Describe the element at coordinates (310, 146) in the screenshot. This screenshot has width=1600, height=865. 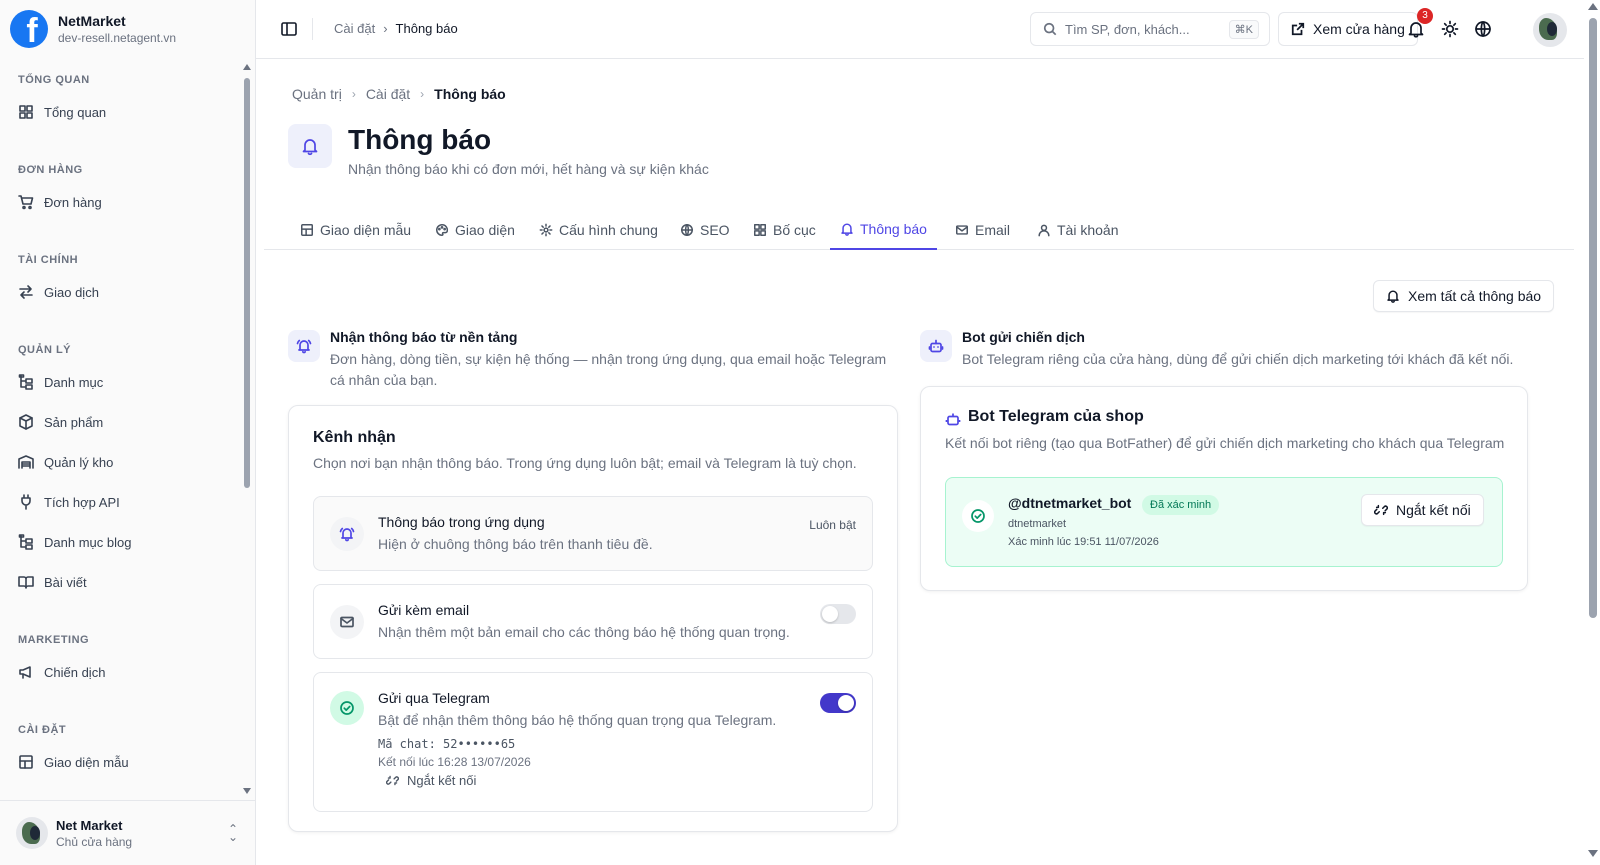
I see `page-header-icon` at that location.